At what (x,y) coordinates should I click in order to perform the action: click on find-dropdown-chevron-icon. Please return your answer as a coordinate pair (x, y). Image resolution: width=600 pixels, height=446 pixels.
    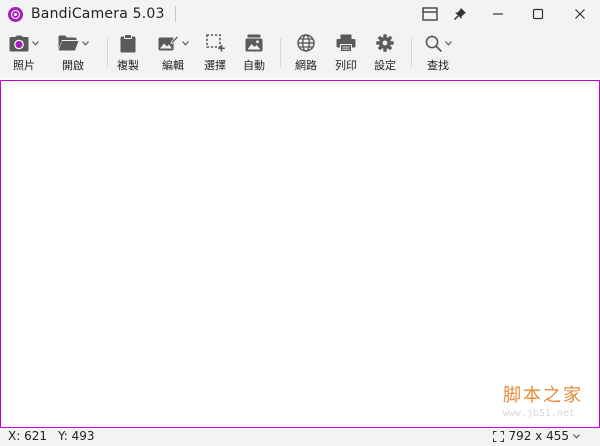
    Looking at the image, I should click on (448, 43).